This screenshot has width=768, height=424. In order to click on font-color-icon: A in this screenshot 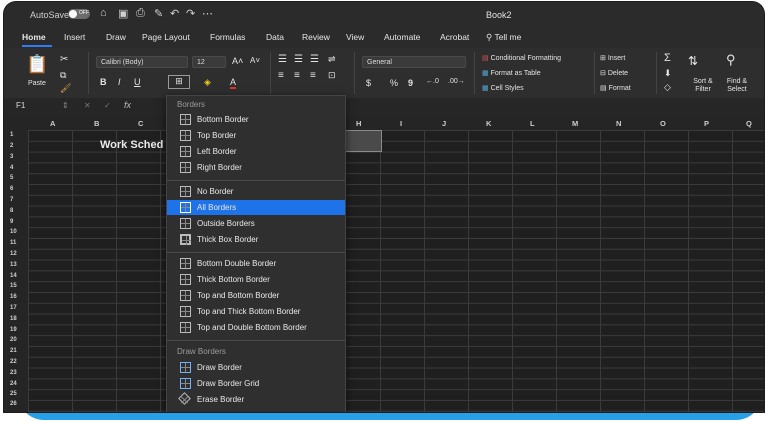, I will do `click(233, 83)`.